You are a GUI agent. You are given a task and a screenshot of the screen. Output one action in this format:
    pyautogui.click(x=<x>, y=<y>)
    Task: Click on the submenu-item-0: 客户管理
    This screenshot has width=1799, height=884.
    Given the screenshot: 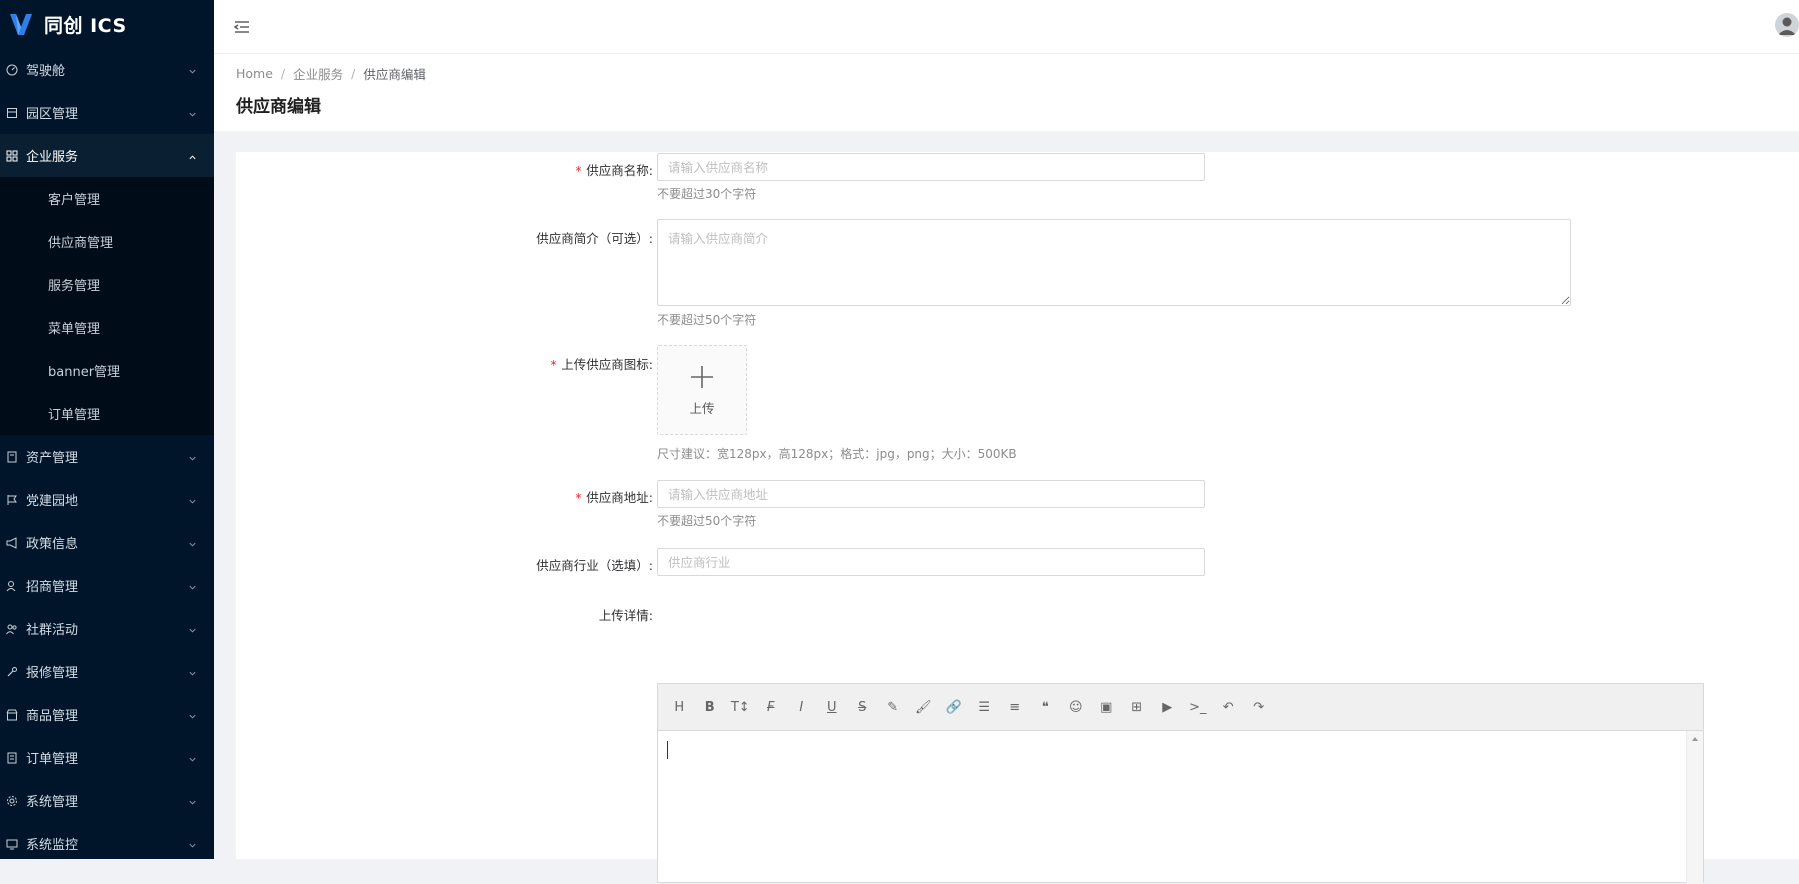 What is the action you would take?
    pyautogui.click(x=107, y=198)
    